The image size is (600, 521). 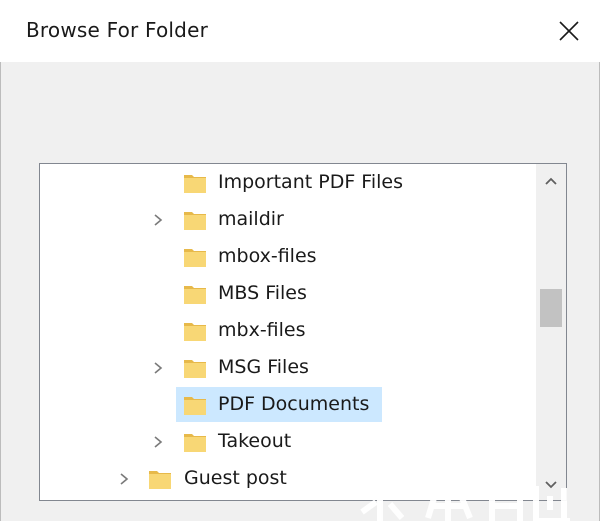 I want to click on tree-item-label: PDF Documents, so click(x=294, y=404).